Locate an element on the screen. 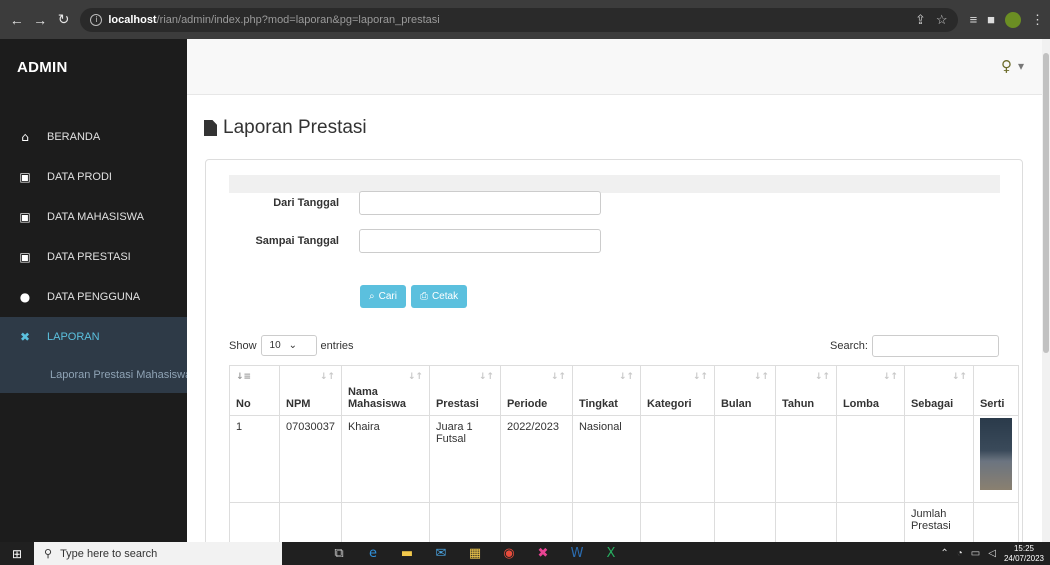 The height and width of the screenshot is (565, 1050). user-icon: ● is located at coordinates (25, 297).